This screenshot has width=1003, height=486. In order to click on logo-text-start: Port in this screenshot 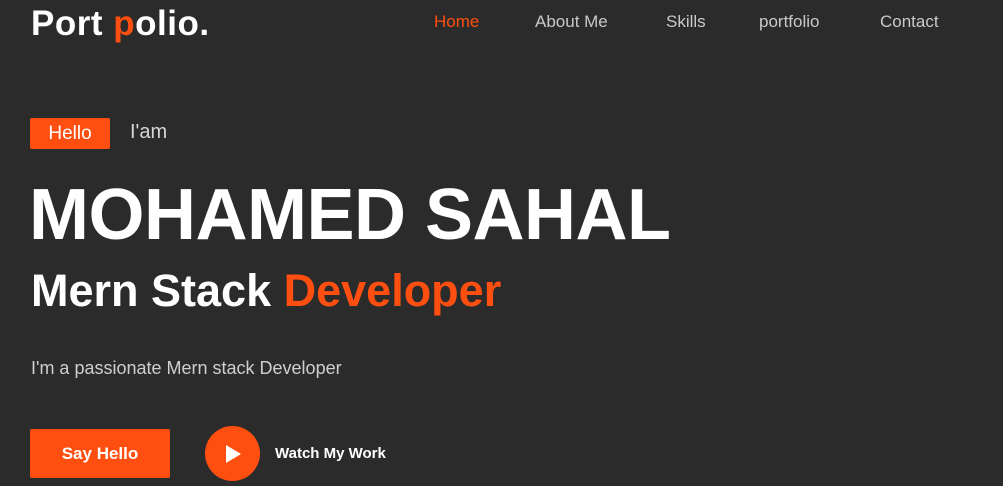, I will do `click(72, 23)`.